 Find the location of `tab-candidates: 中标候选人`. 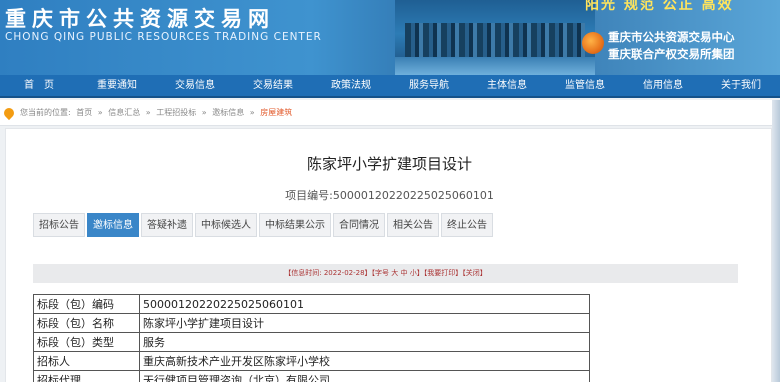

tab-candidates: 中标候选人 is located at coordinates (226, 225).